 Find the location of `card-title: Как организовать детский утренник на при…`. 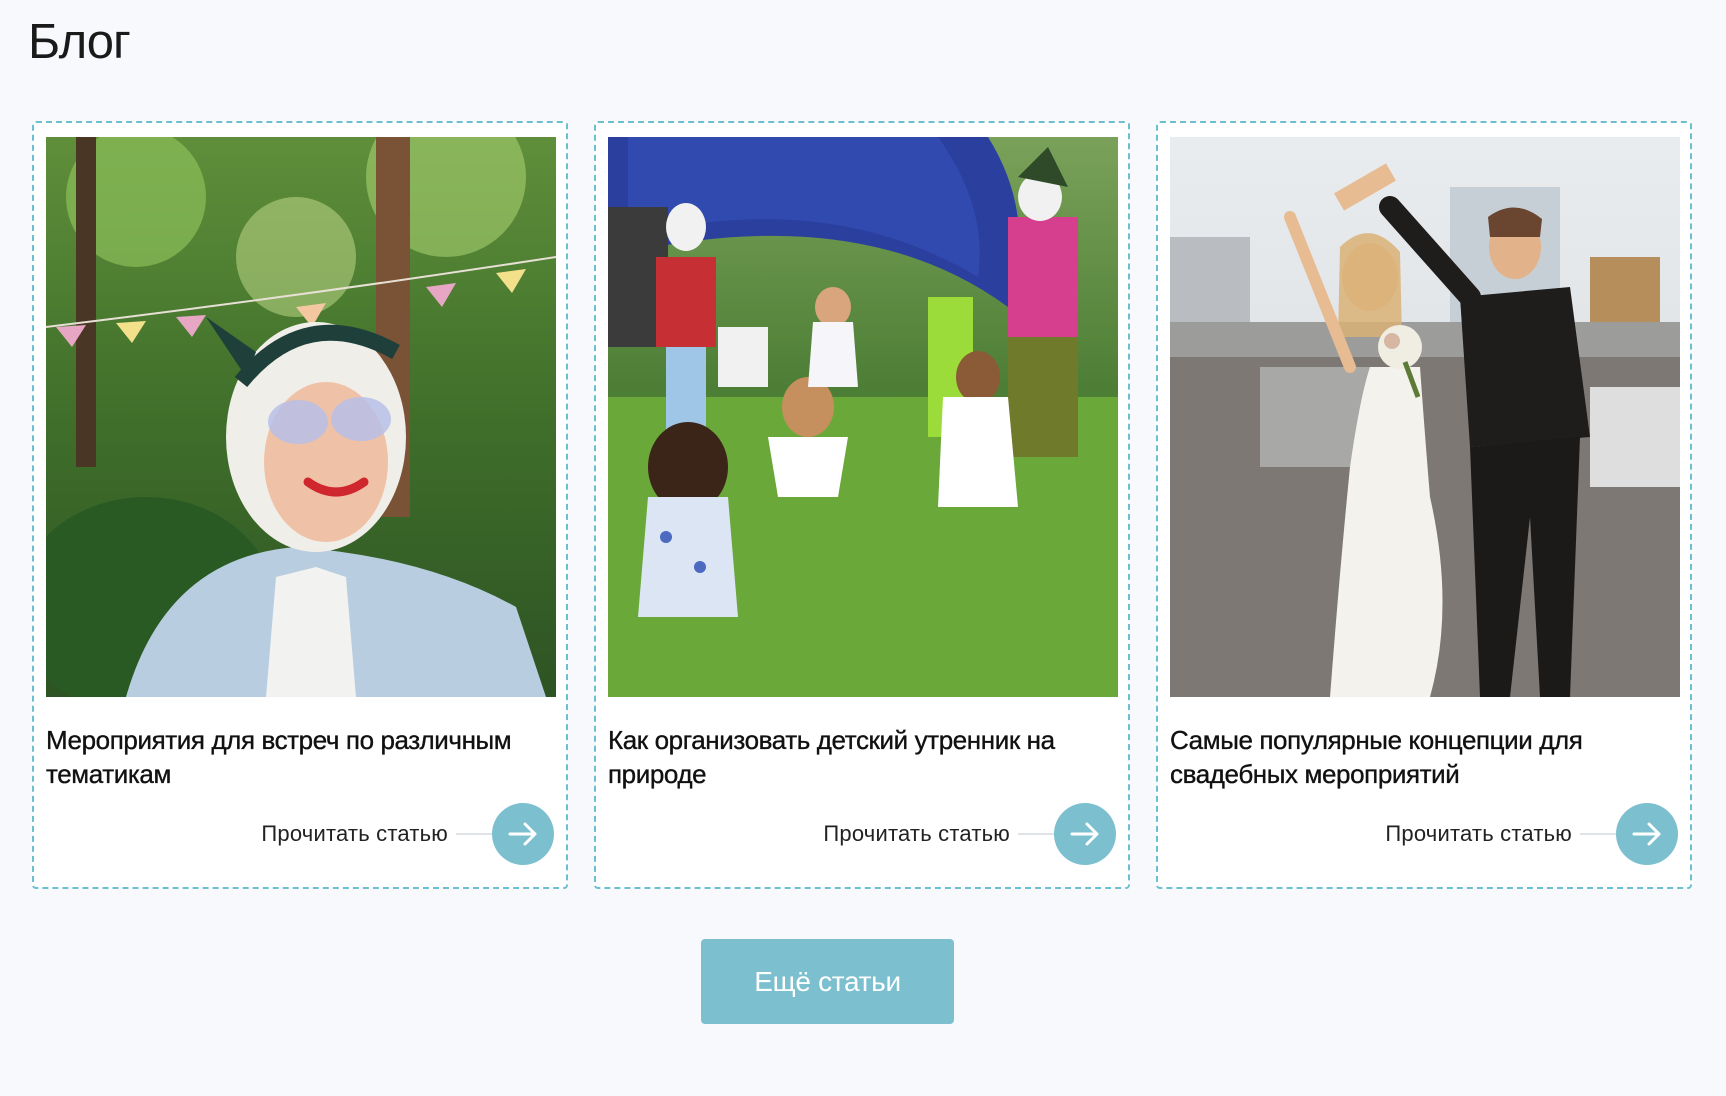

card-title: Как организовать детский утренник на при… is located at coordinates (862, 758).